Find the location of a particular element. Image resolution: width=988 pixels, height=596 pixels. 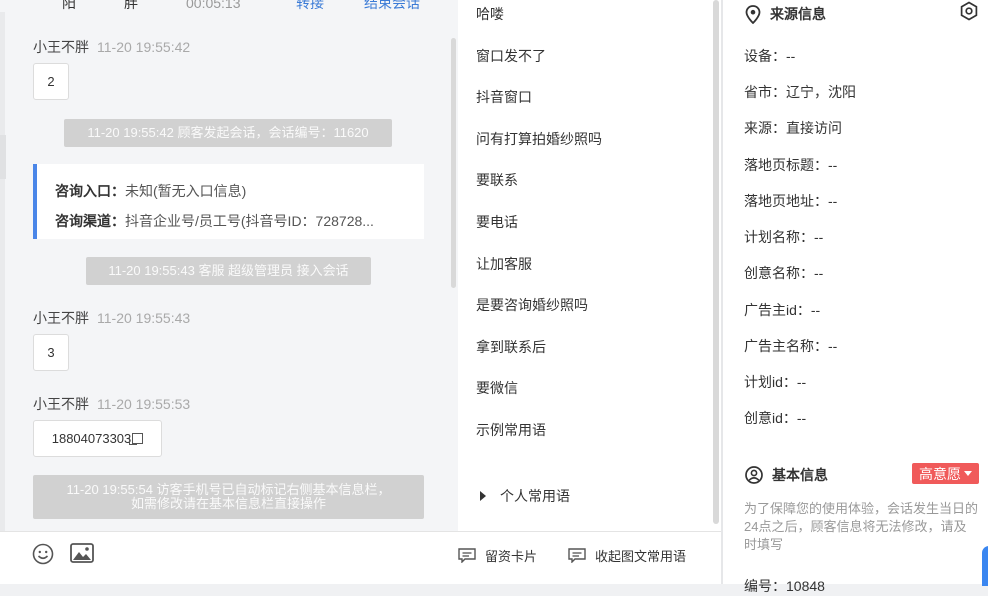

session-timer: 00:05:13 is located at coordinates (213, 5).